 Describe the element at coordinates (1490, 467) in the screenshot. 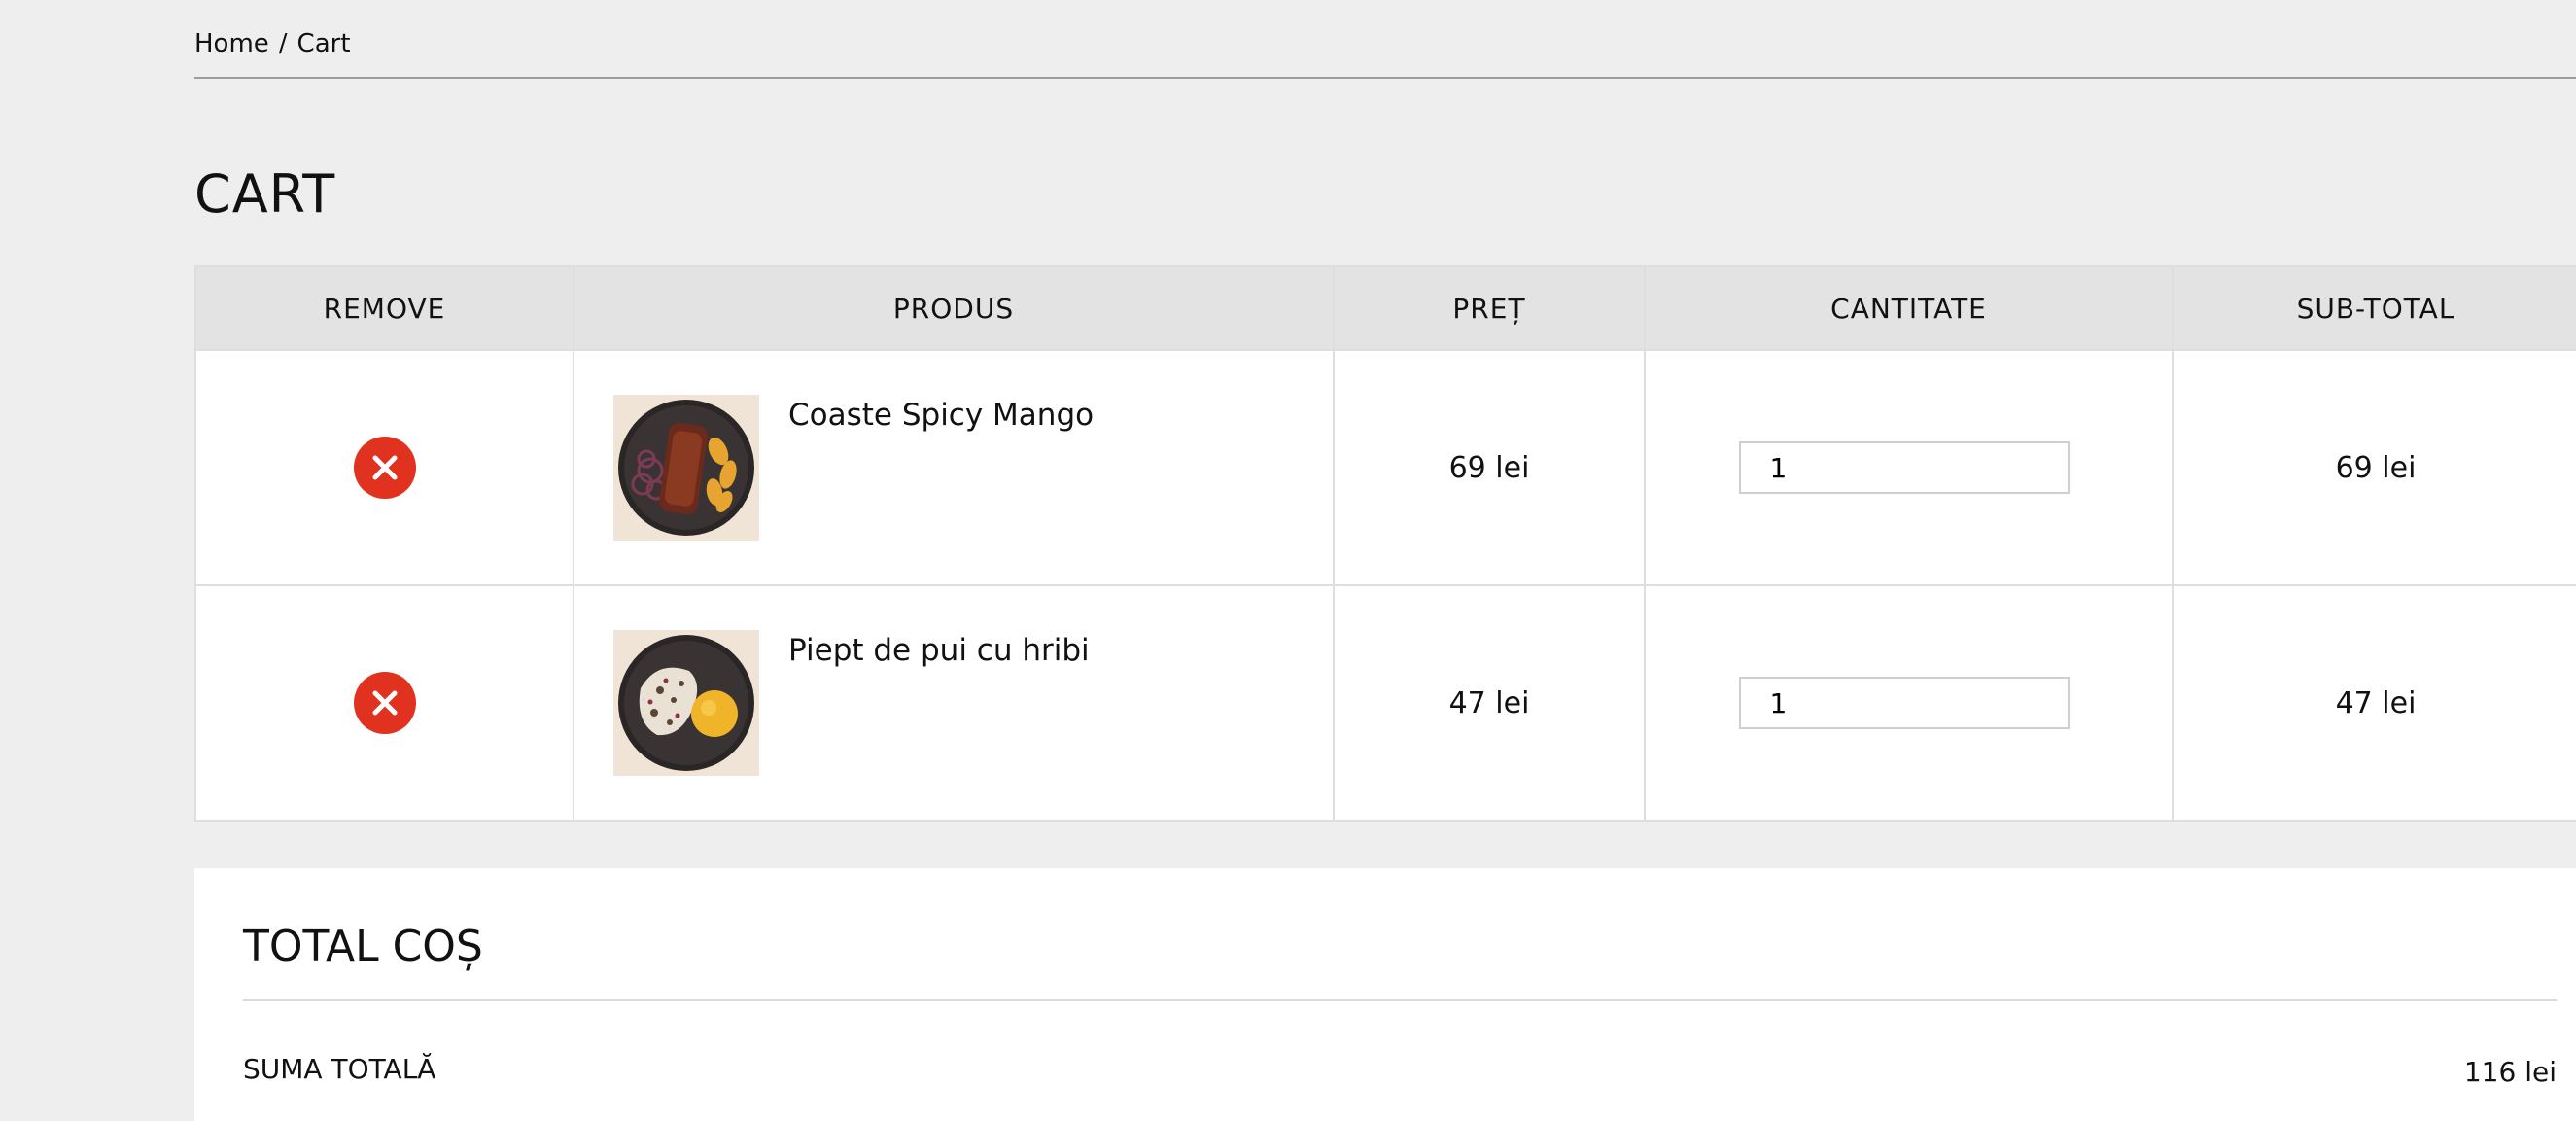

I see `price-cell: 69 lei` at that location.